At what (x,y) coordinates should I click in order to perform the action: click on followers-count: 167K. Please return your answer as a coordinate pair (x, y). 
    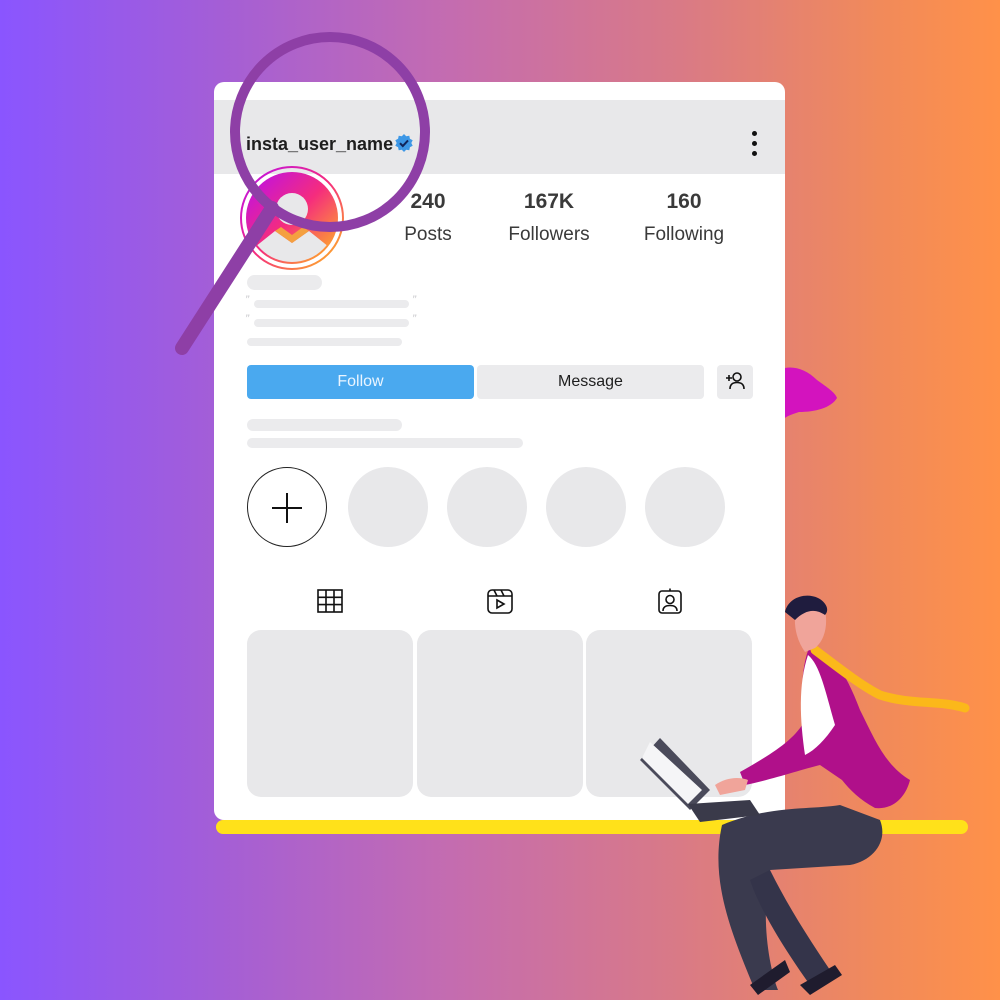
    Looking at the image, I should click on (549, 201).